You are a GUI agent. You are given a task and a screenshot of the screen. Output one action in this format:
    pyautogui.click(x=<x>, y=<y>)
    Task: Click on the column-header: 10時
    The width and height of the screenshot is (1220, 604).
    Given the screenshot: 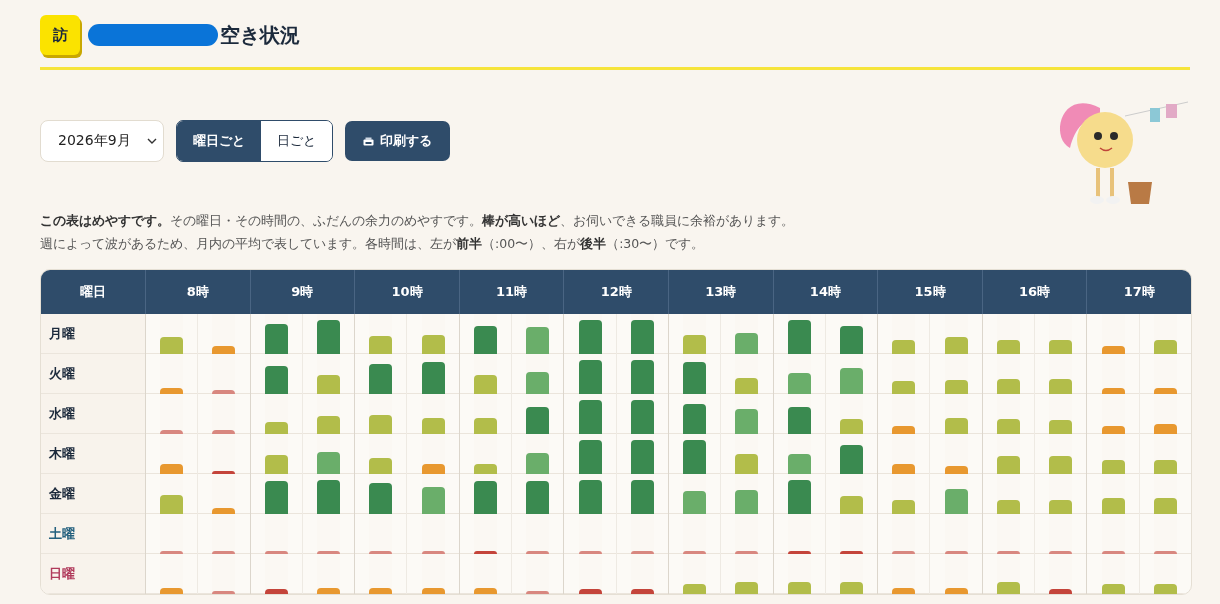 What is the action you would take?
    pyautogui.click(x=406, y=292)
    